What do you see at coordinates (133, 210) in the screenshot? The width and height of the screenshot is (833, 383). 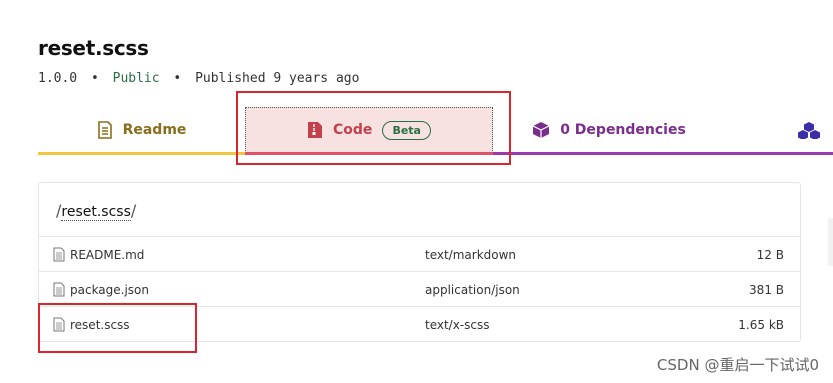 I see `breadcrumb-trail: /` at bounding box center [133, 210].